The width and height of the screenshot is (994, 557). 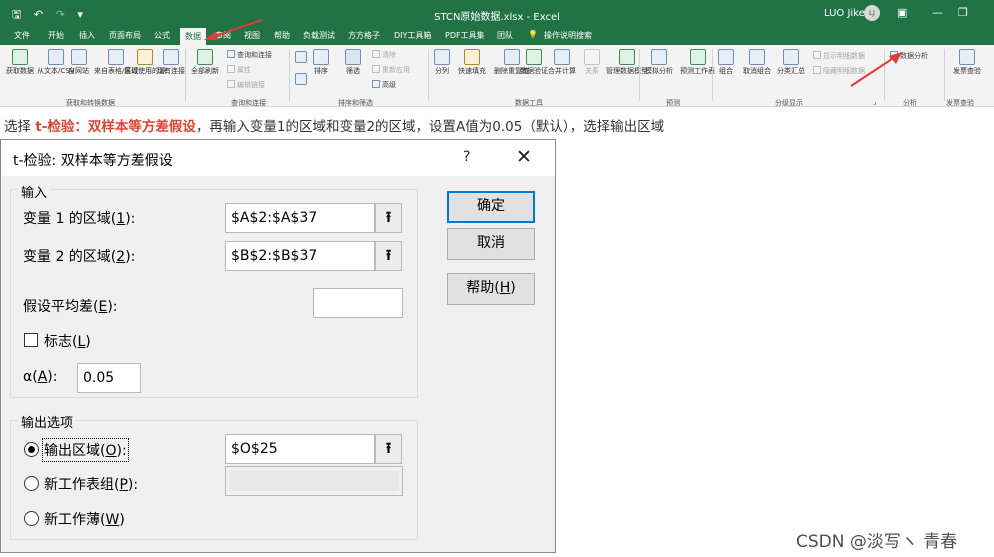 What do you see at coordinates (300, 218) in the screenshot?
I see `var1-range-input: $A$2:$A$37` at bounding box center [300, 218].